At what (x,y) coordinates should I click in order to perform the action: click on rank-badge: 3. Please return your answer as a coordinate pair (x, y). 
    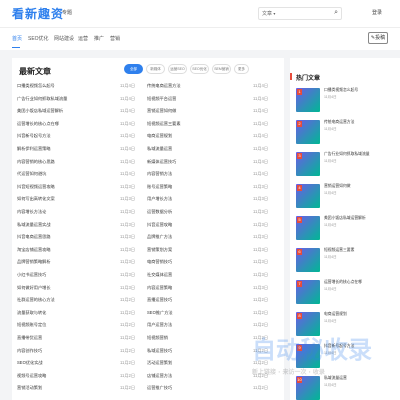
    Looking at the image, I should click on (299, 156).